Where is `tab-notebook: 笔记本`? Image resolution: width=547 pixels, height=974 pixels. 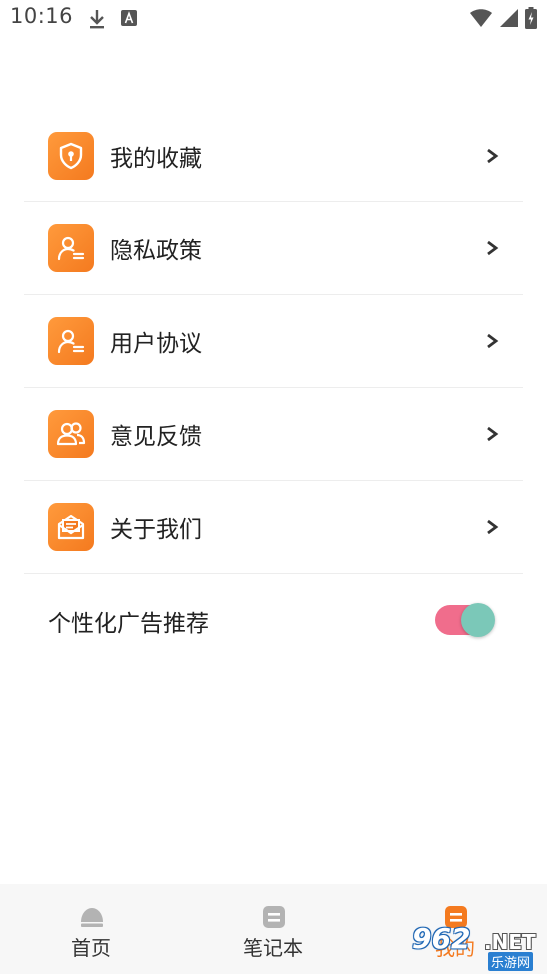
tab-notebook: 笔记本 is located at coordinates (273, 929).